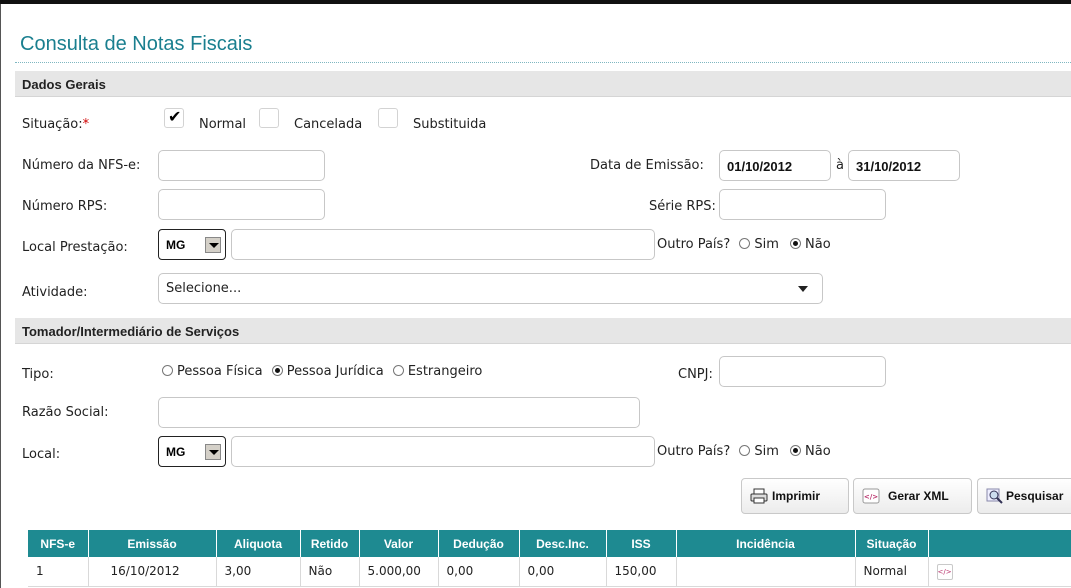  What do you see at coordinates (443, 244) in the screenshot?
I see `local-prestacao-municipio-input` at bounding box center [443, 244].